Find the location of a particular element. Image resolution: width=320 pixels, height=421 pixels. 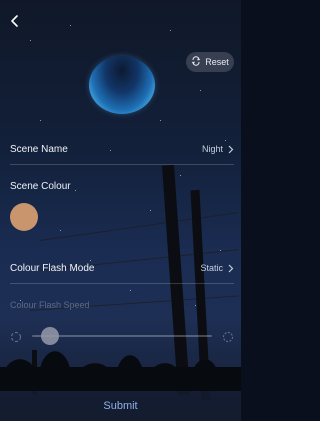

slow-speed-icon is located at coordinates (16, 336).